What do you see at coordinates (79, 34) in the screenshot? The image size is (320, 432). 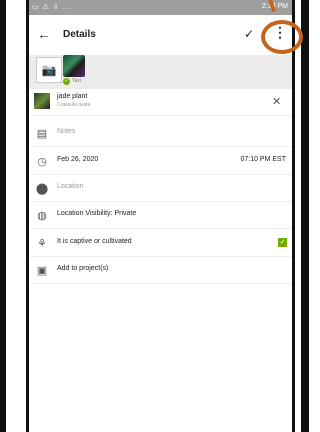 I see `page-title: Details` at bounding box center [79, 34].